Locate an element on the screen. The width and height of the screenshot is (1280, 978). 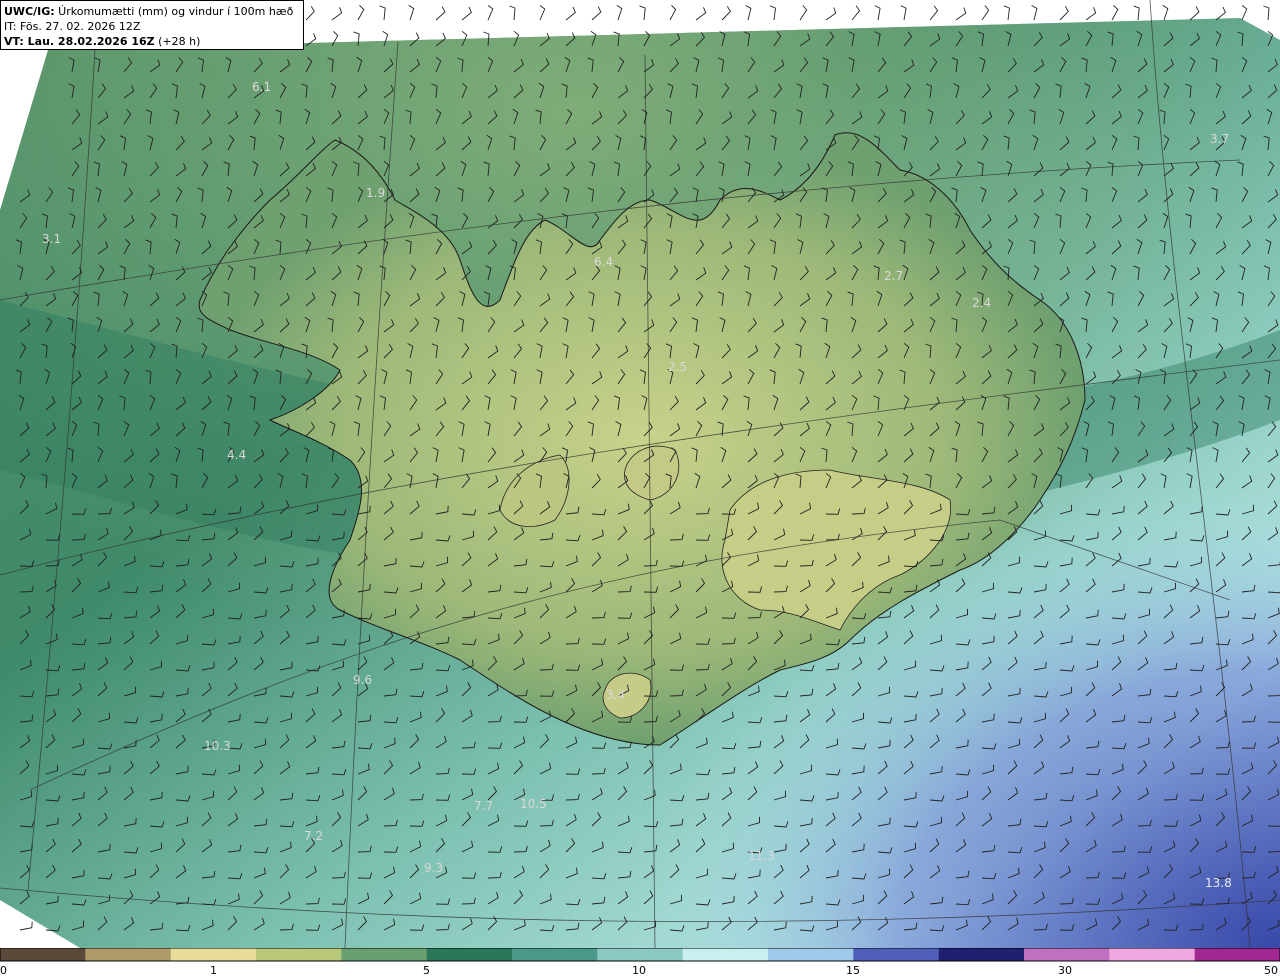
value-label: 3.1 is located at coordinates (51, 239).